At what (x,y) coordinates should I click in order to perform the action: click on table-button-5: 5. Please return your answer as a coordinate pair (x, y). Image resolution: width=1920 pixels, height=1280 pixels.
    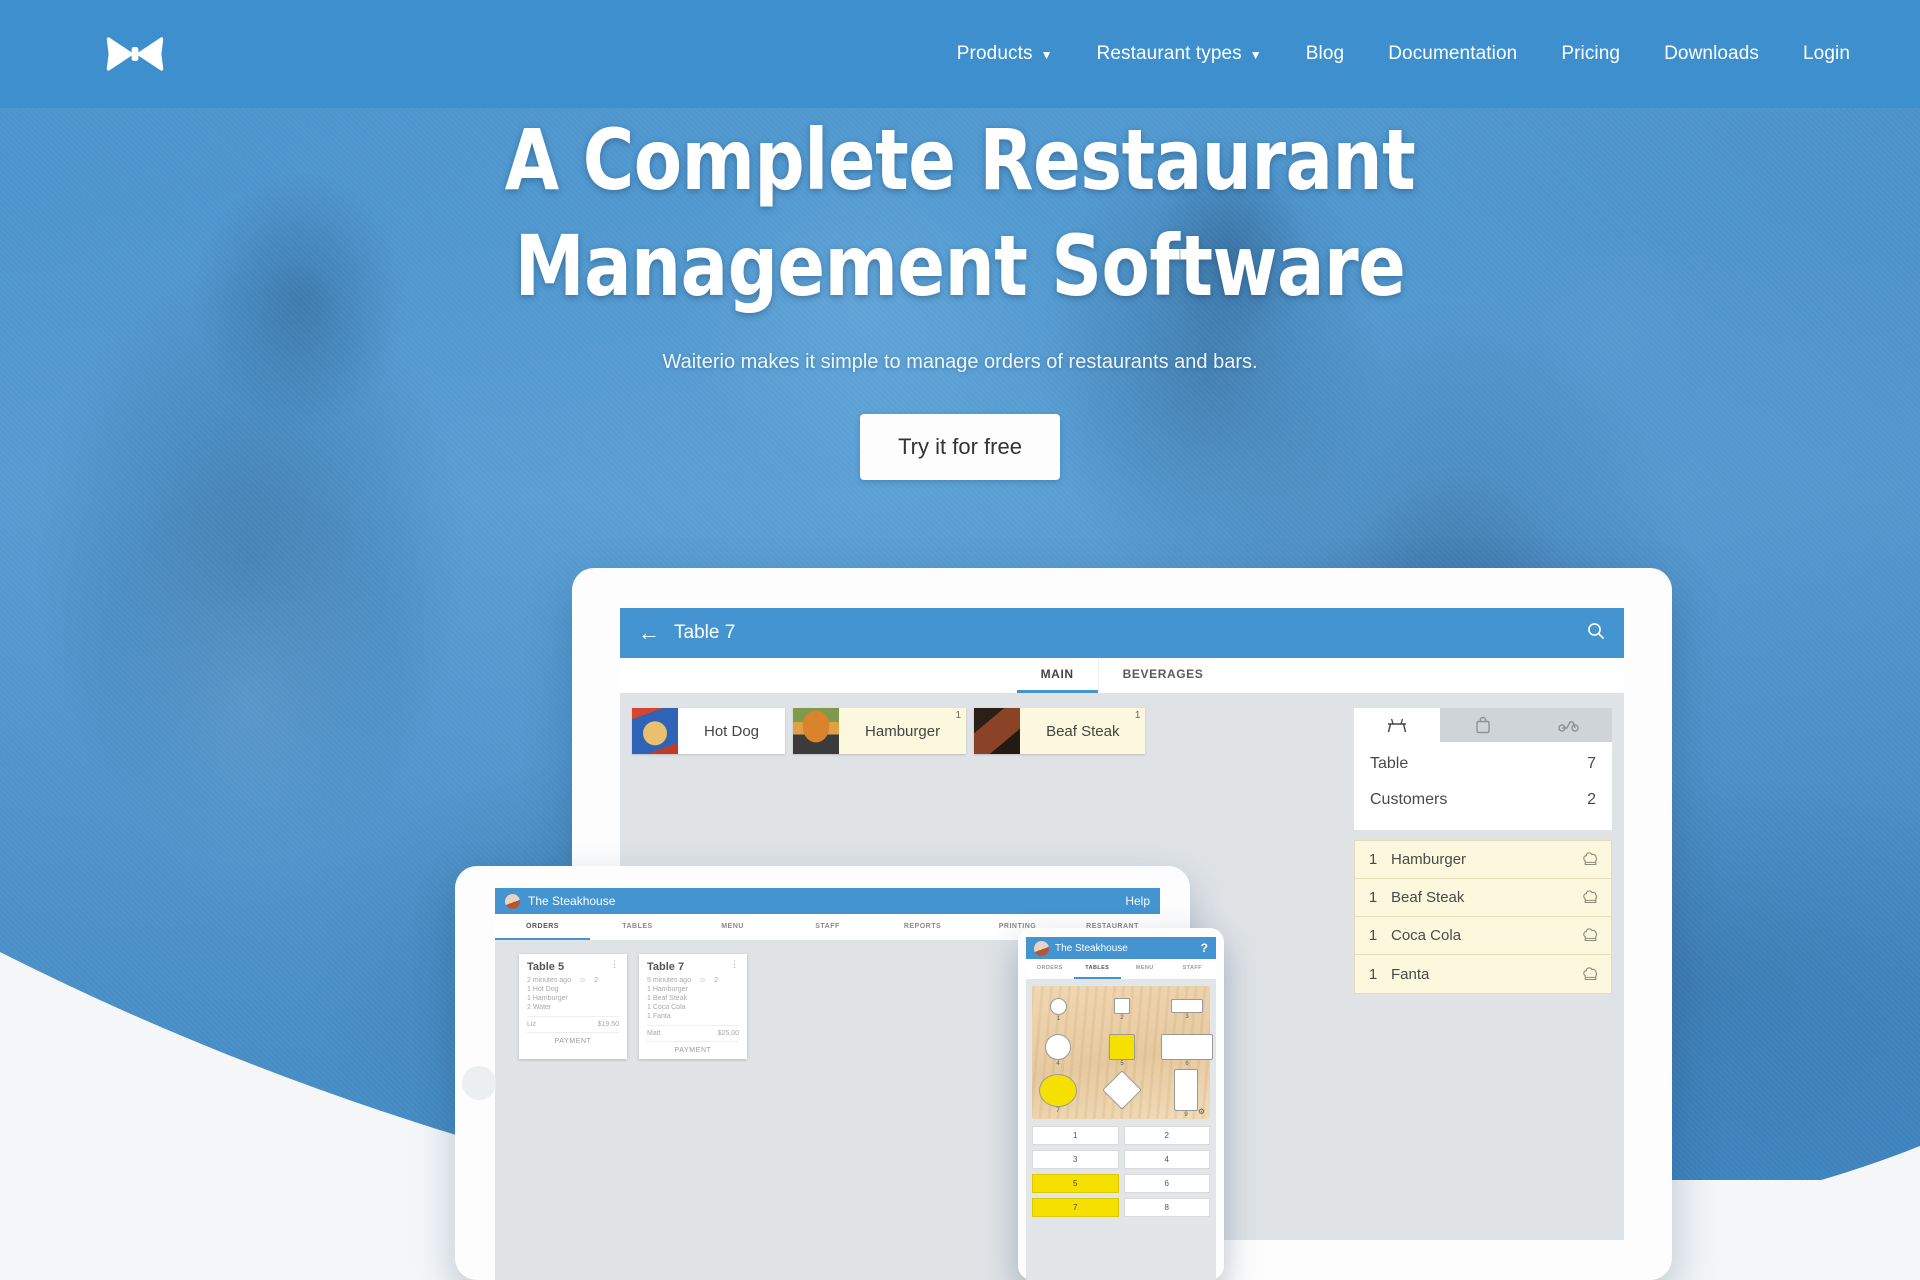
    Looking at the image, I should click on (1075, 1183).